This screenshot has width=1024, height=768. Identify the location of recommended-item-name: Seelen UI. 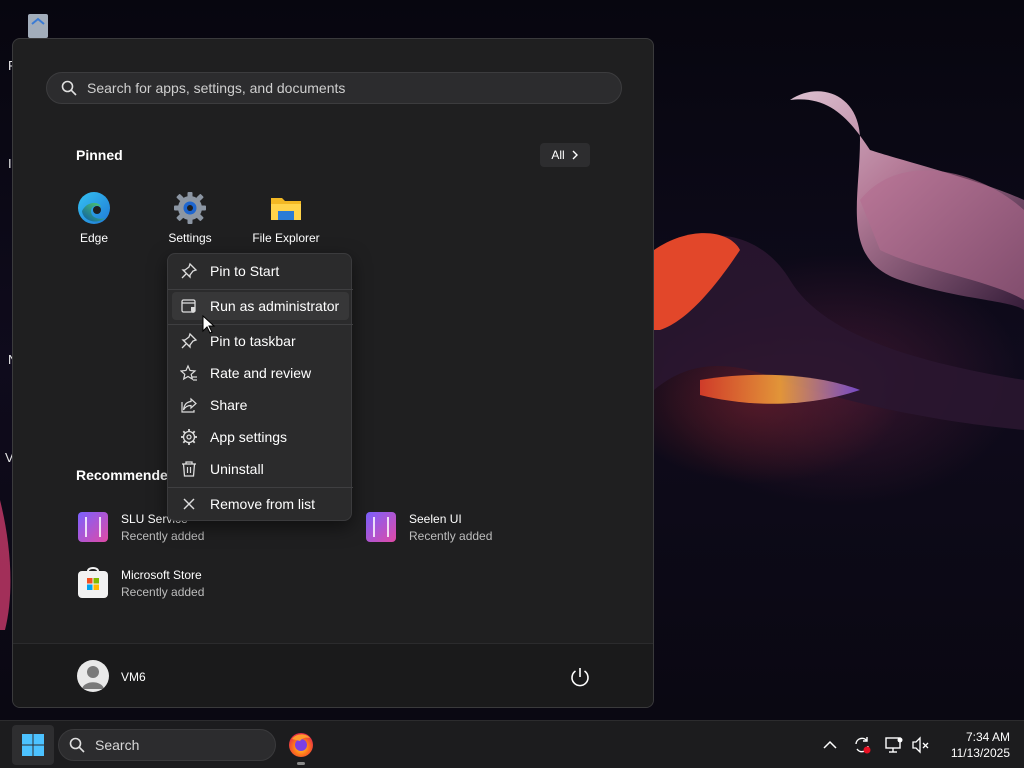
(435, 518).